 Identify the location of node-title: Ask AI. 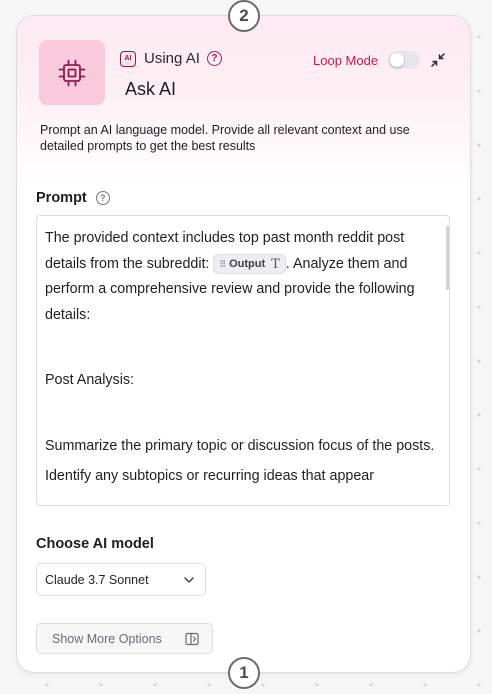
(151, 89).